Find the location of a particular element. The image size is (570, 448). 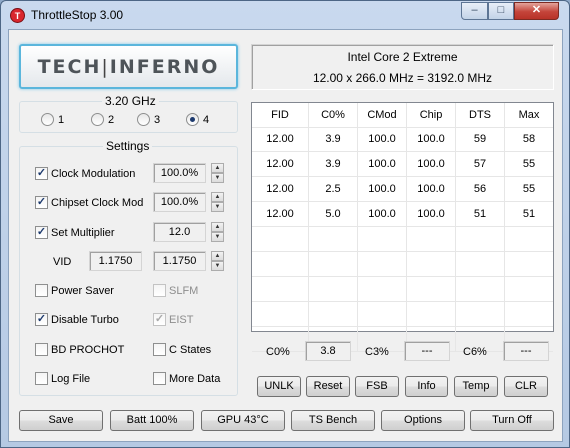

profile-radio-3: 3 is located at coordinates (148, 119).